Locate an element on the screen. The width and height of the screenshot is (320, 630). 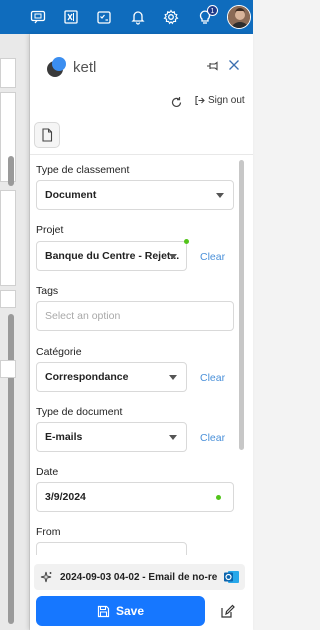
settings-gear-icon is located at coordinates (171, 17).